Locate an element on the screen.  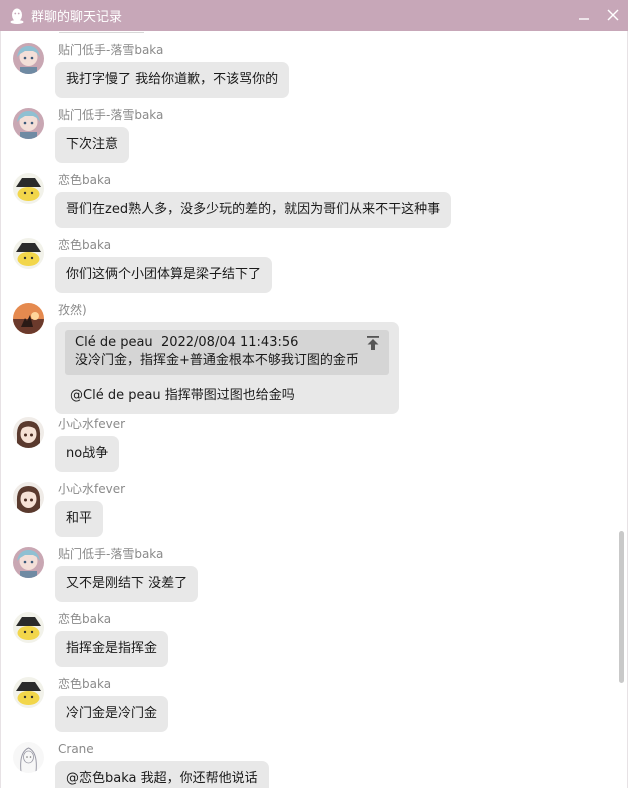
message-bubble: 冷门金是冷门金 is located at coordinates (112, 714).